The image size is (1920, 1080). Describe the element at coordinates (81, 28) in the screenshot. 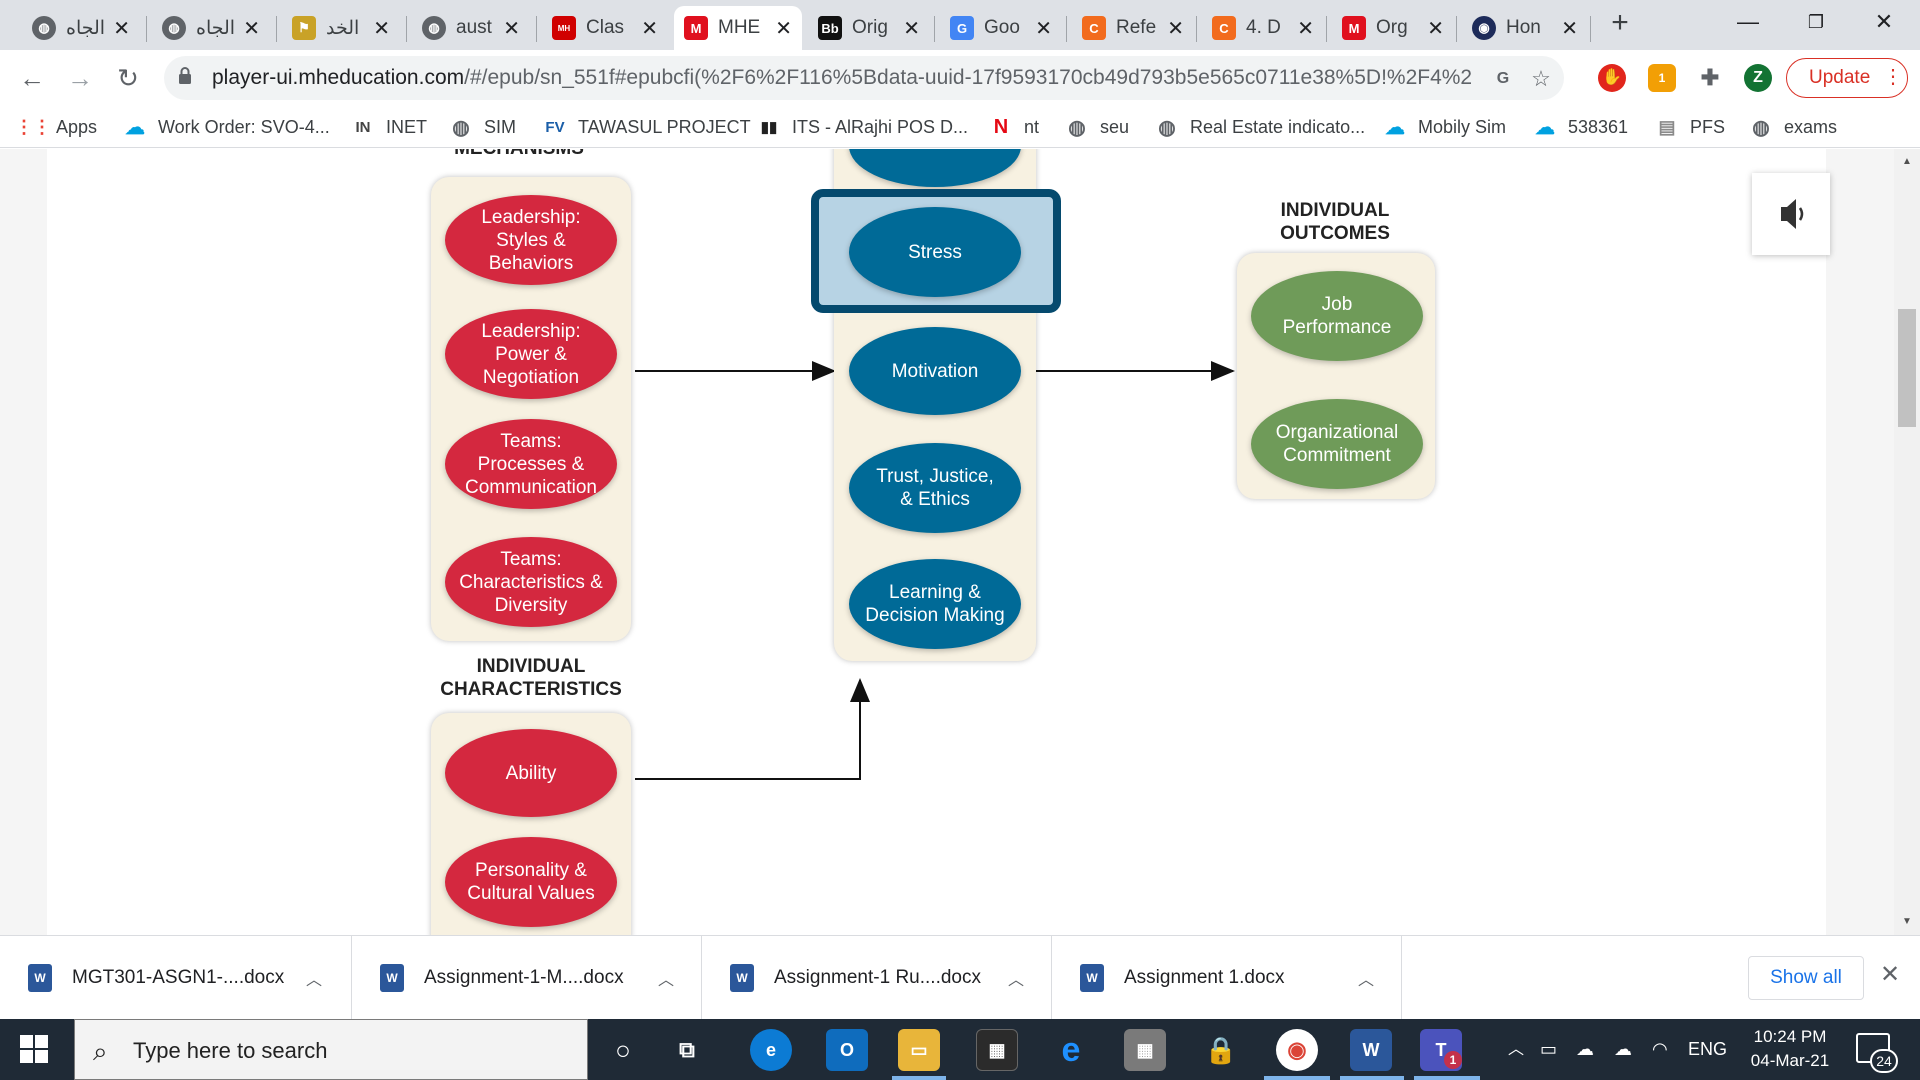

I see `tab-1: ◍ الجاه ✕` at that location.